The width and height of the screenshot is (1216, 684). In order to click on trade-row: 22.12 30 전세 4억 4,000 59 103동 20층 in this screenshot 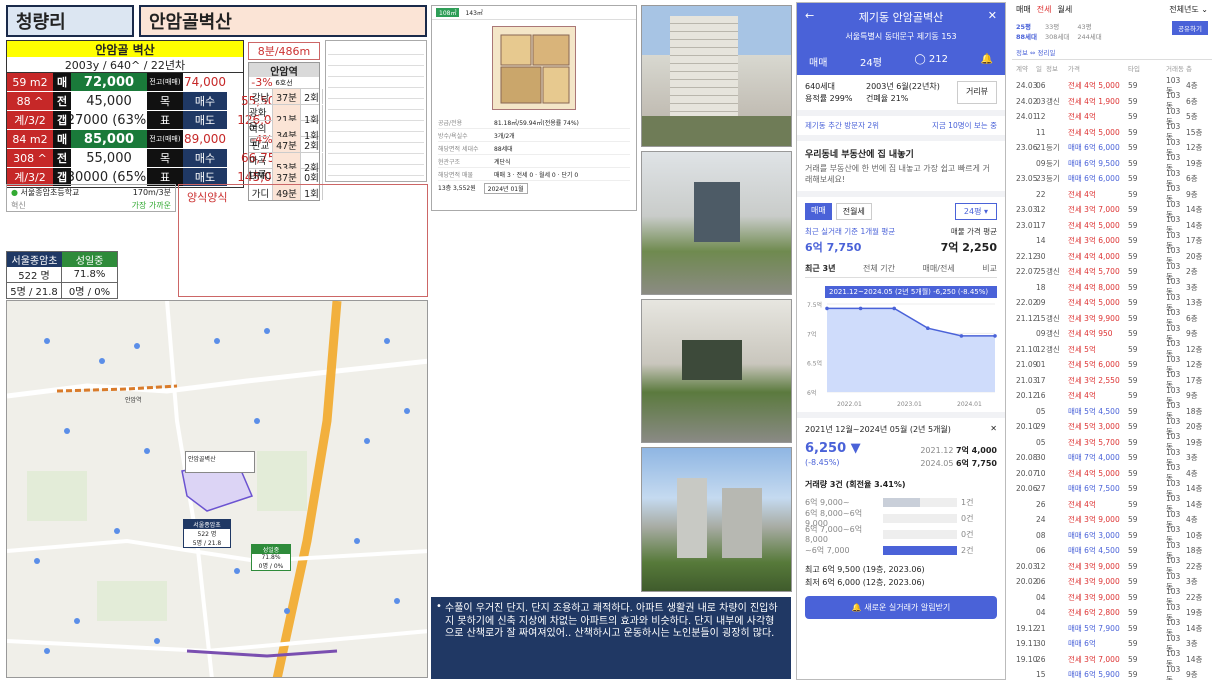, I will do `click(1114, 255)`.